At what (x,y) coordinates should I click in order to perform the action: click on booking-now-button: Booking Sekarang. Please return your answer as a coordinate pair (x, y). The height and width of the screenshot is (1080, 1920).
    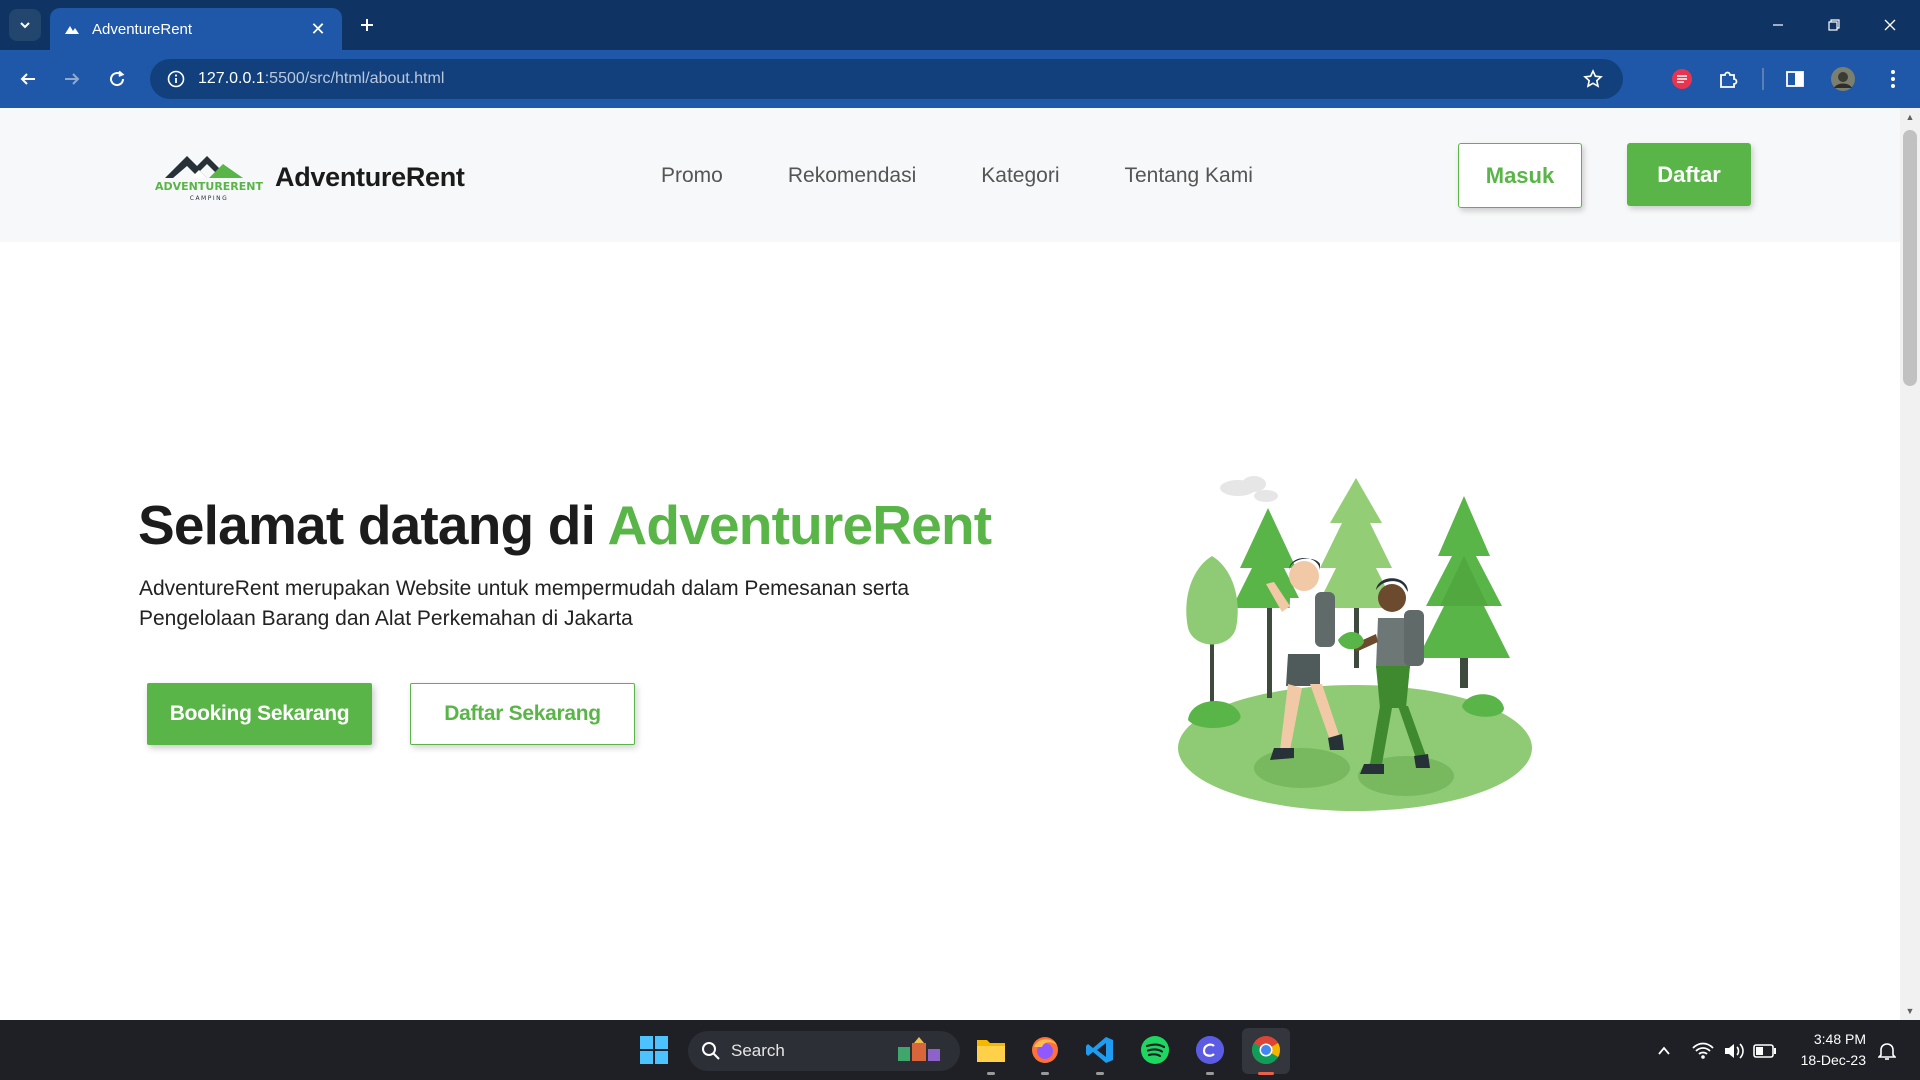
    Looking at the image, I should click on (259, 714).